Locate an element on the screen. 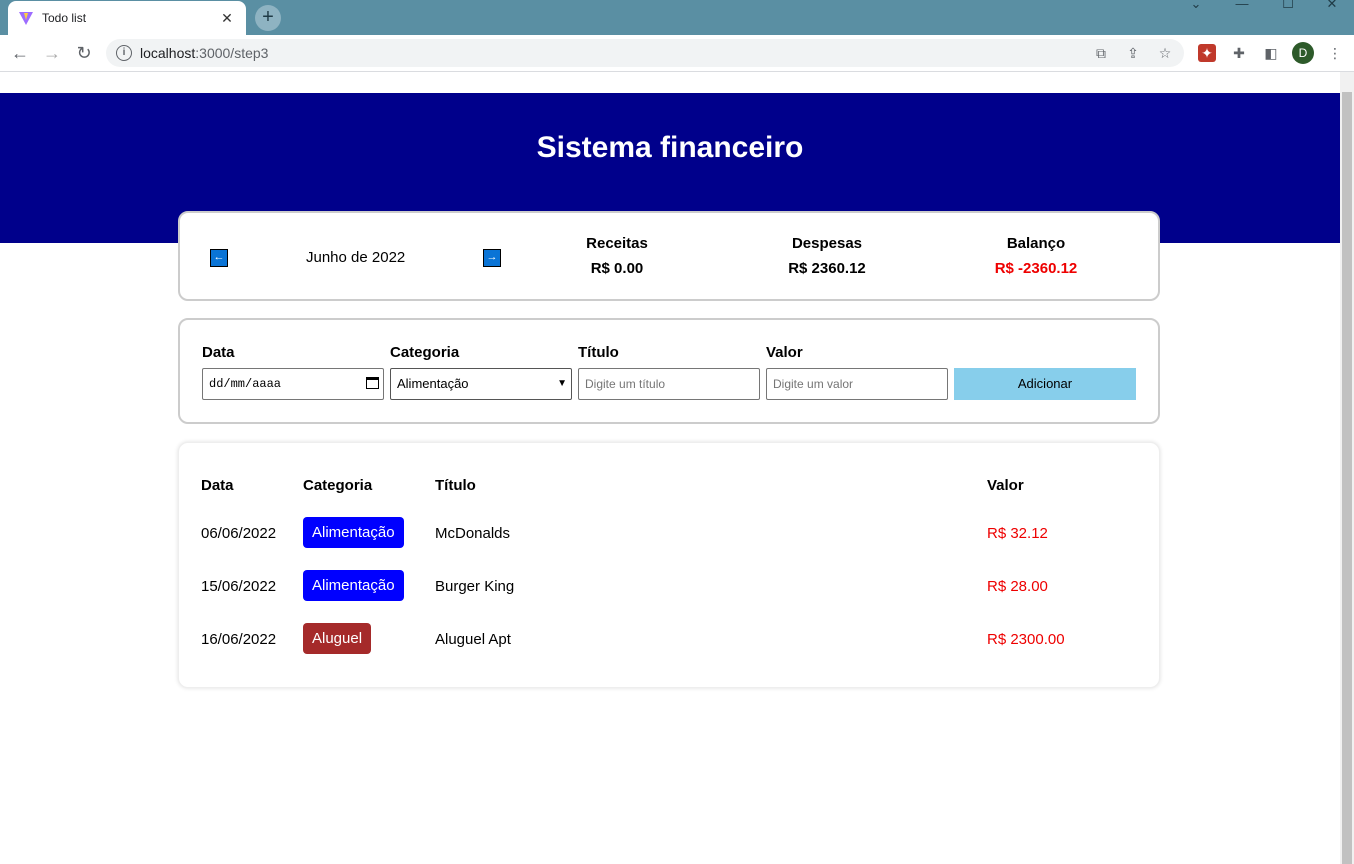 Image resolution: width=1354 pixels, height=864 pixels. title-input: Digite um título is located at coordinates (669, 384).